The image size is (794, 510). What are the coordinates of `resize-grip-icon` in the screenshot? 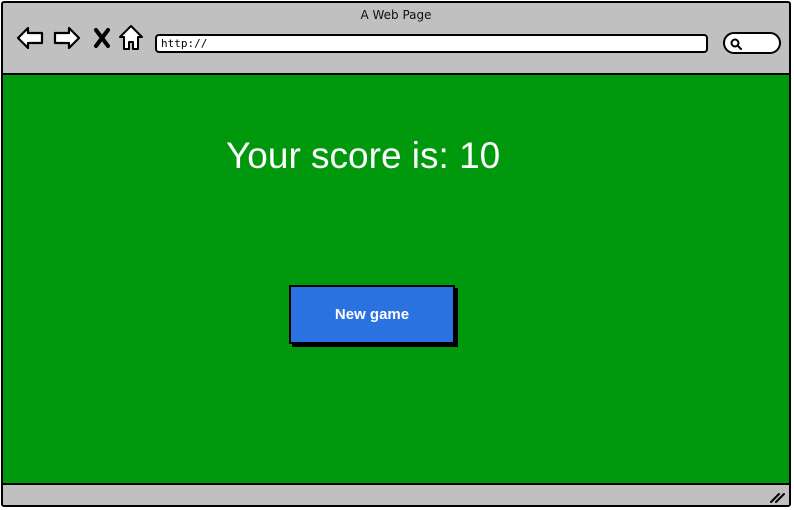 It's located at (777, 496).